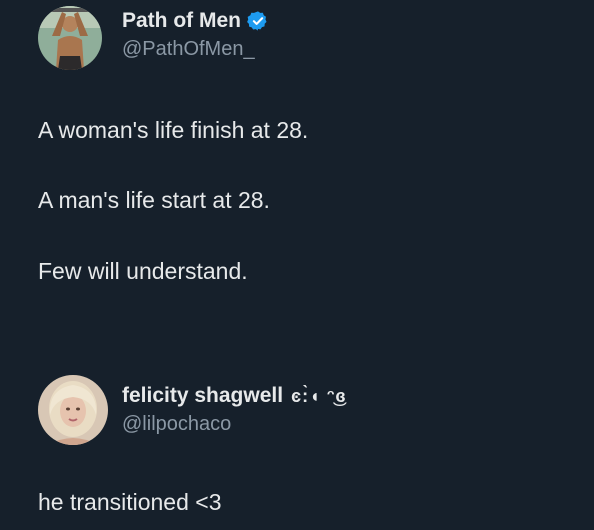 The image size is (594, 530). I want to click on post-text-line-2: A man's life start at 28., so click(154, 200).